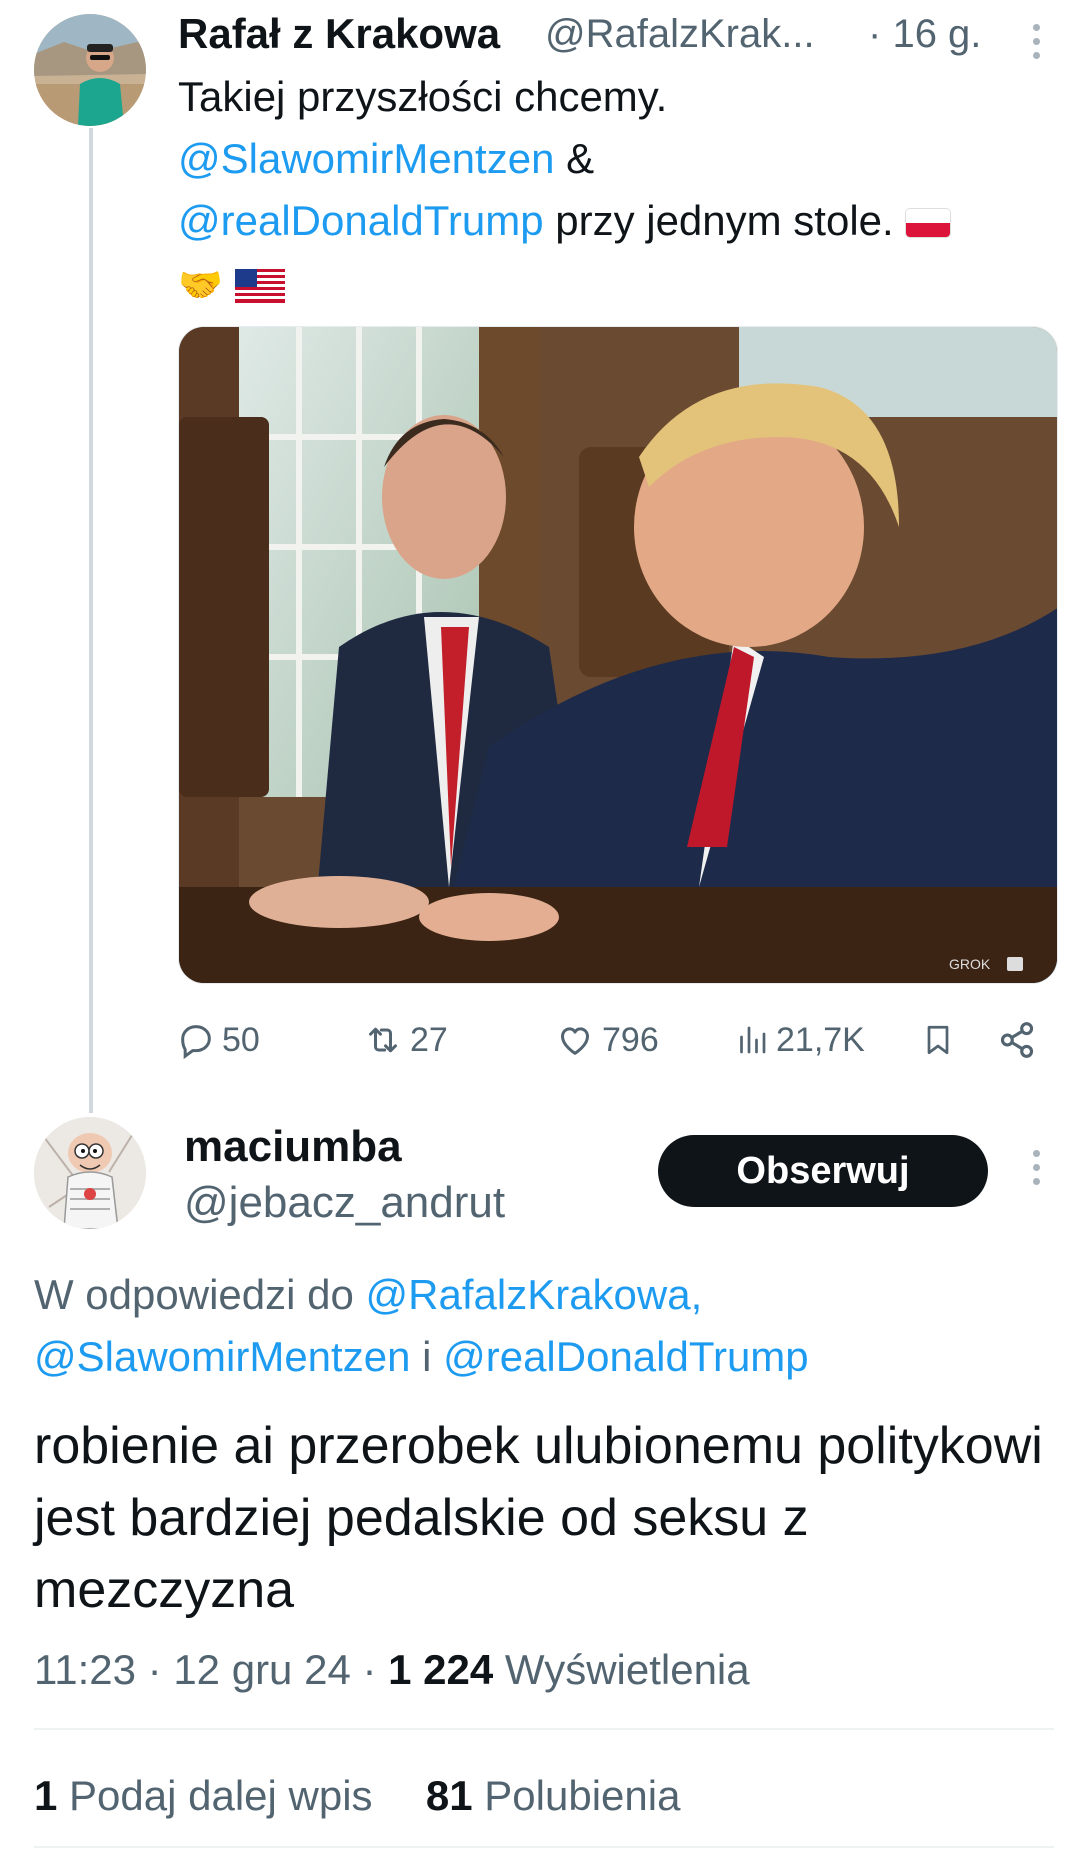 The width and height of the screenshot is (1080, 1850). Describe the element at coordinates (441, 1669) in the screenshot. I see `tweet2-views-count: 1 224` at that location.